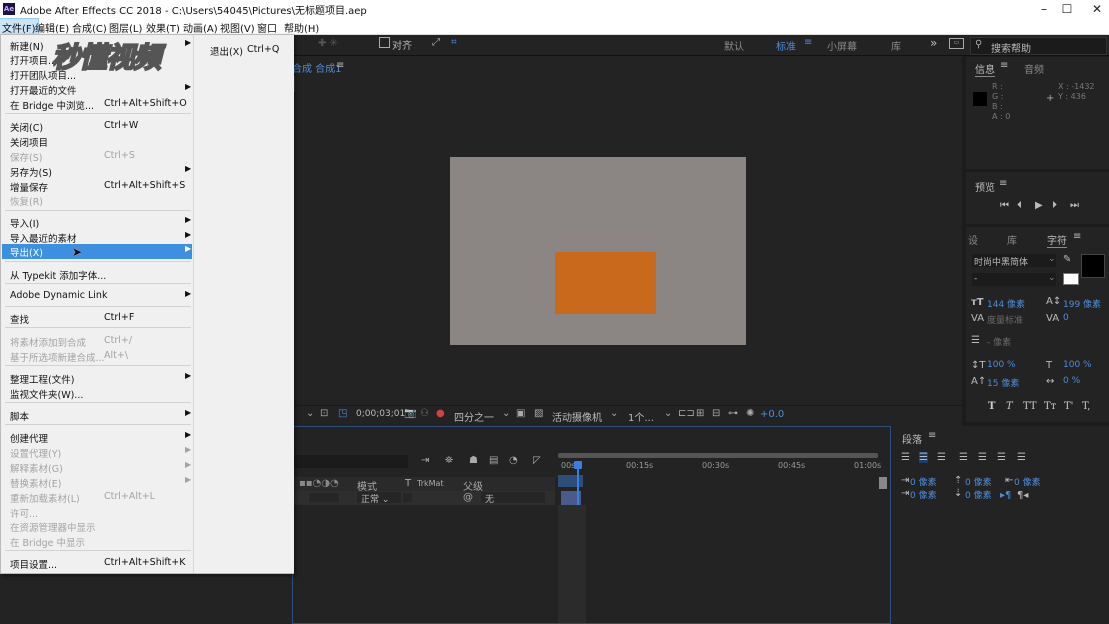 The width and height of the screenshot is (1109, 624). Describe the element at coordinates (440, 413) in the screenshot. I see `color-channel-icon: ●` at that location.